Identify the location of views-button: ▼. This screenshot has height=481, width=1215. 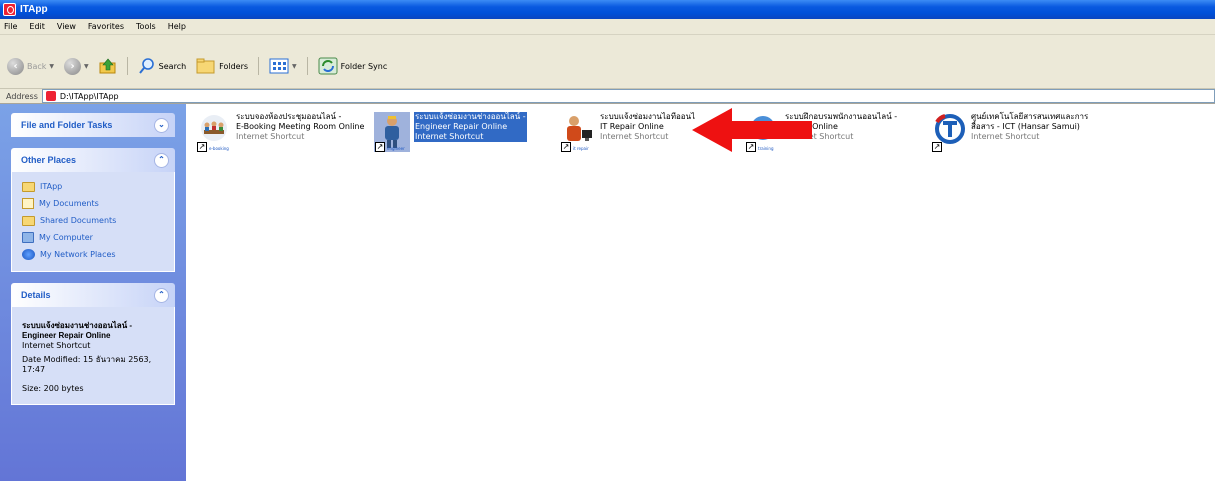
(283, 66).